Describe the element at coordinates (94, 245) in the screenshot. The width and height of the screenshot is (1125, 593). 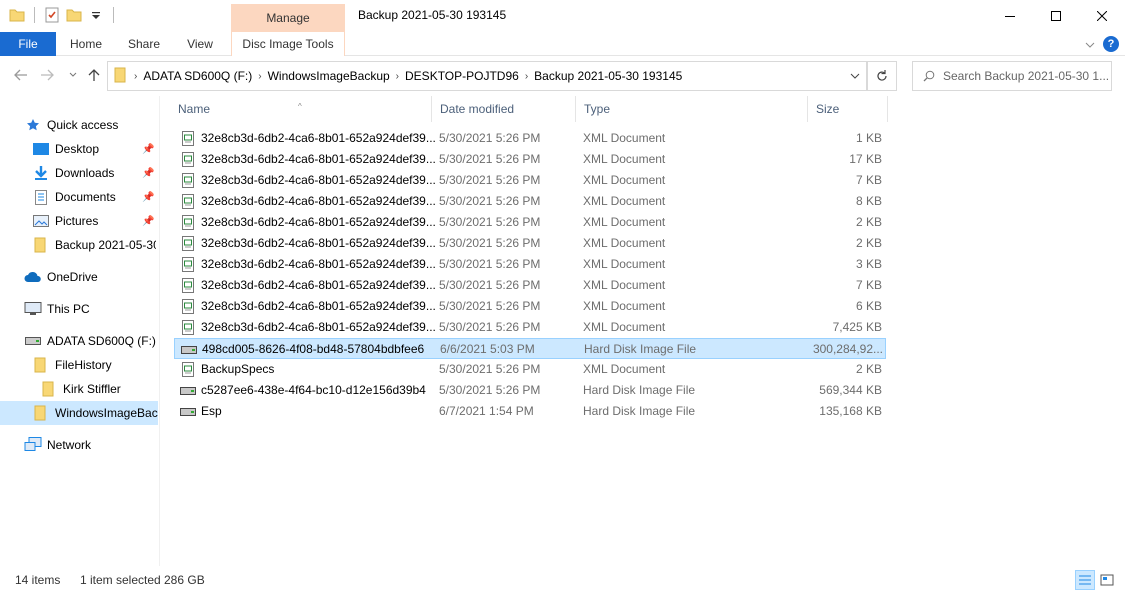
I see `sidebar-item-backup-folder: Backup 2021-05-30` at that location.